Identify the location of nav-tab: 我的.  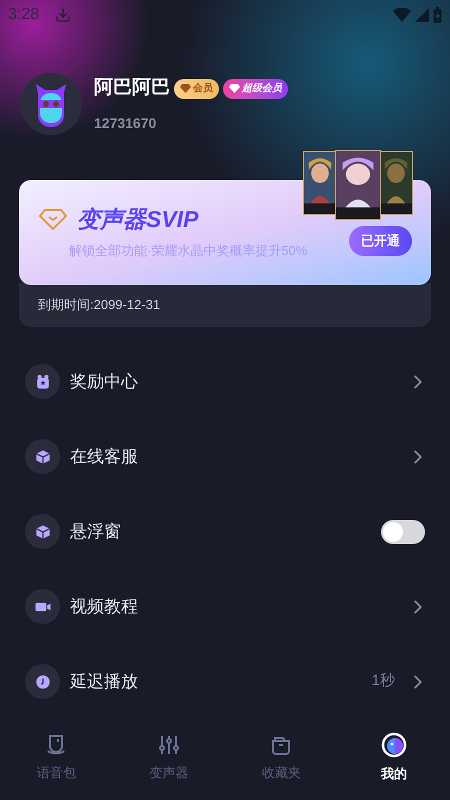
(394, 758).